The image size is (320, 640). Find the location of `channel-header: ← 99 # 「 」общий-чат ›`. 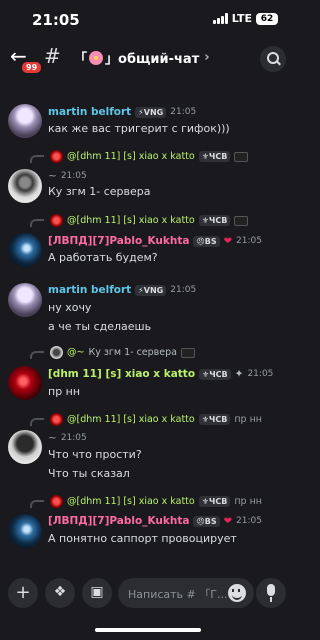

channel-header: ← 99 # 「 」общий-чат › is located at coordinates (148, 58).